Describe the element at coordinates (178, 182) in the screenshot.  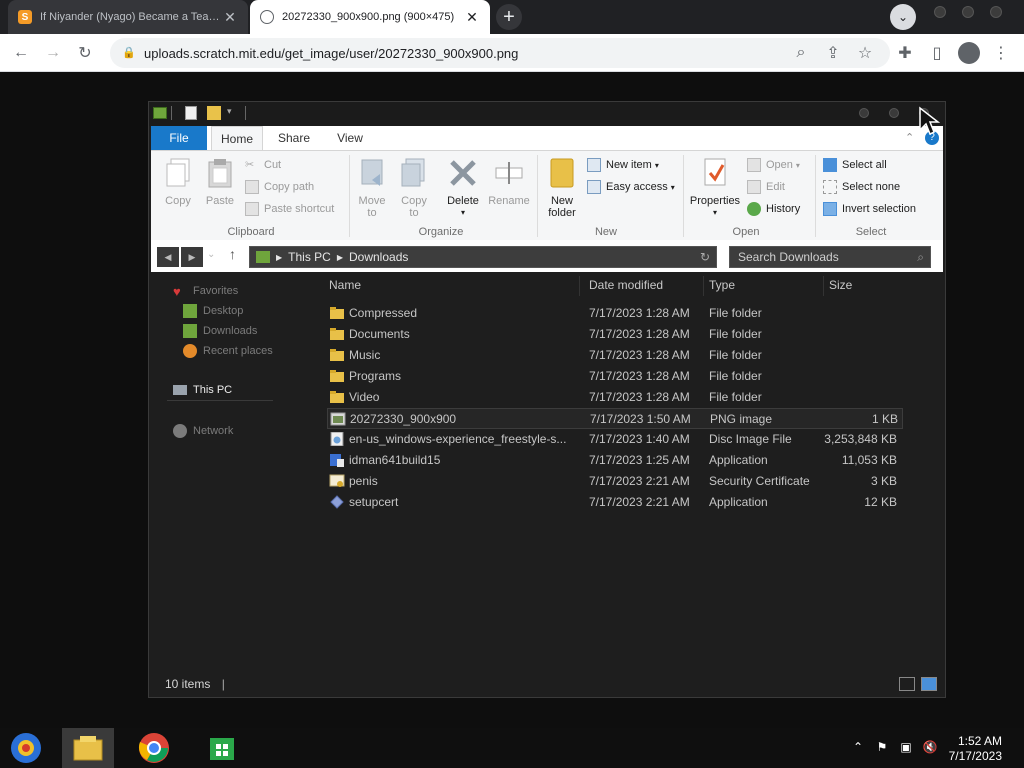
I see `copy-button: Copy` at that location.